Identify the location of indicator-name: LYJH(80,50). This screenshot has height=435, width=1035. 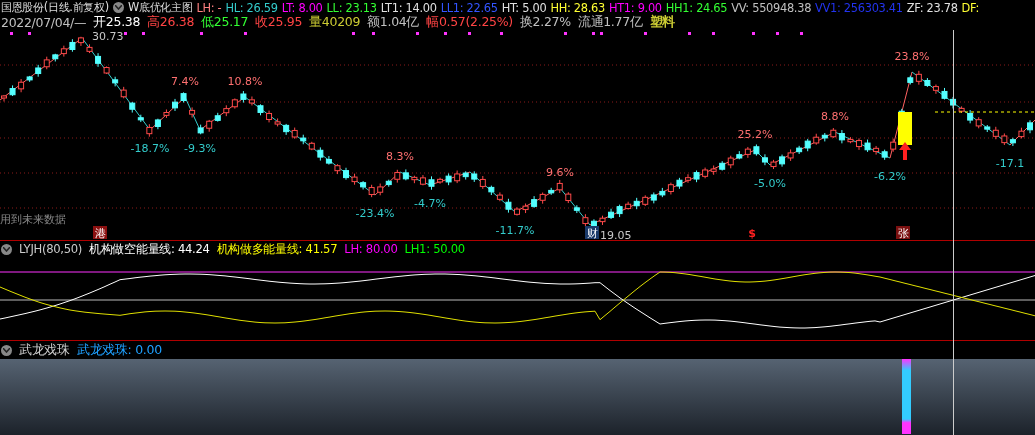
(51, 249).